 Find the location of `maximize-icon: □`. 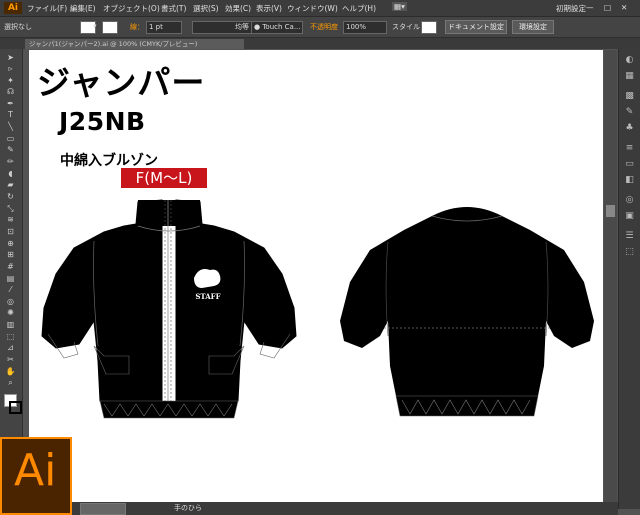

maximize-icon: □ is located at coordinates (607, 7).